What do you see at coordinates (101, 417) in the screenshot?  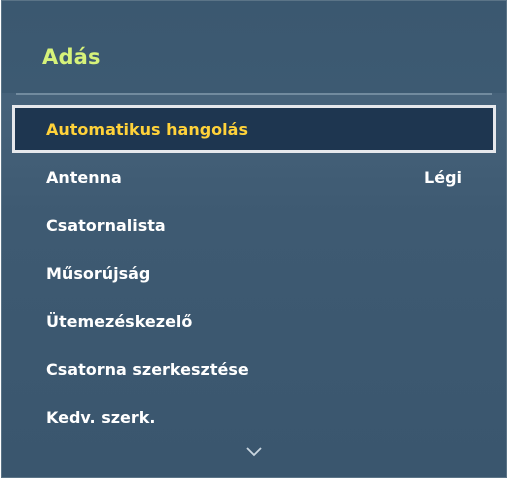 I see `menu-item-label: Kedv. szerk.` at bounding box center [101, 417].